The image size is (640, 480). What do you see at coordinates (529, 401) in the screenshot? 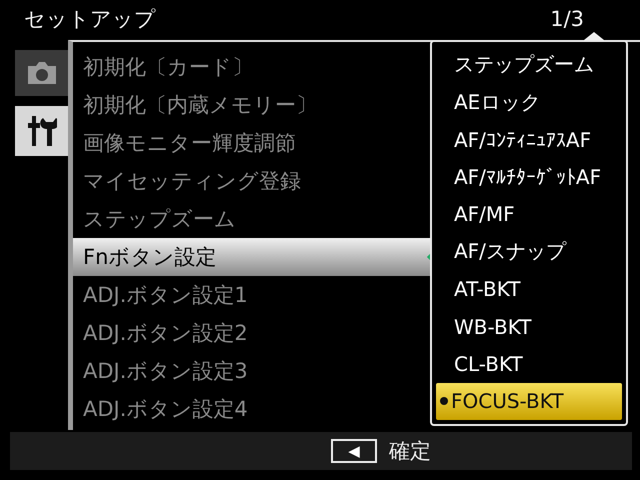
I see `option-item: FOCUS-BKT` at bounding box center [529, 401].